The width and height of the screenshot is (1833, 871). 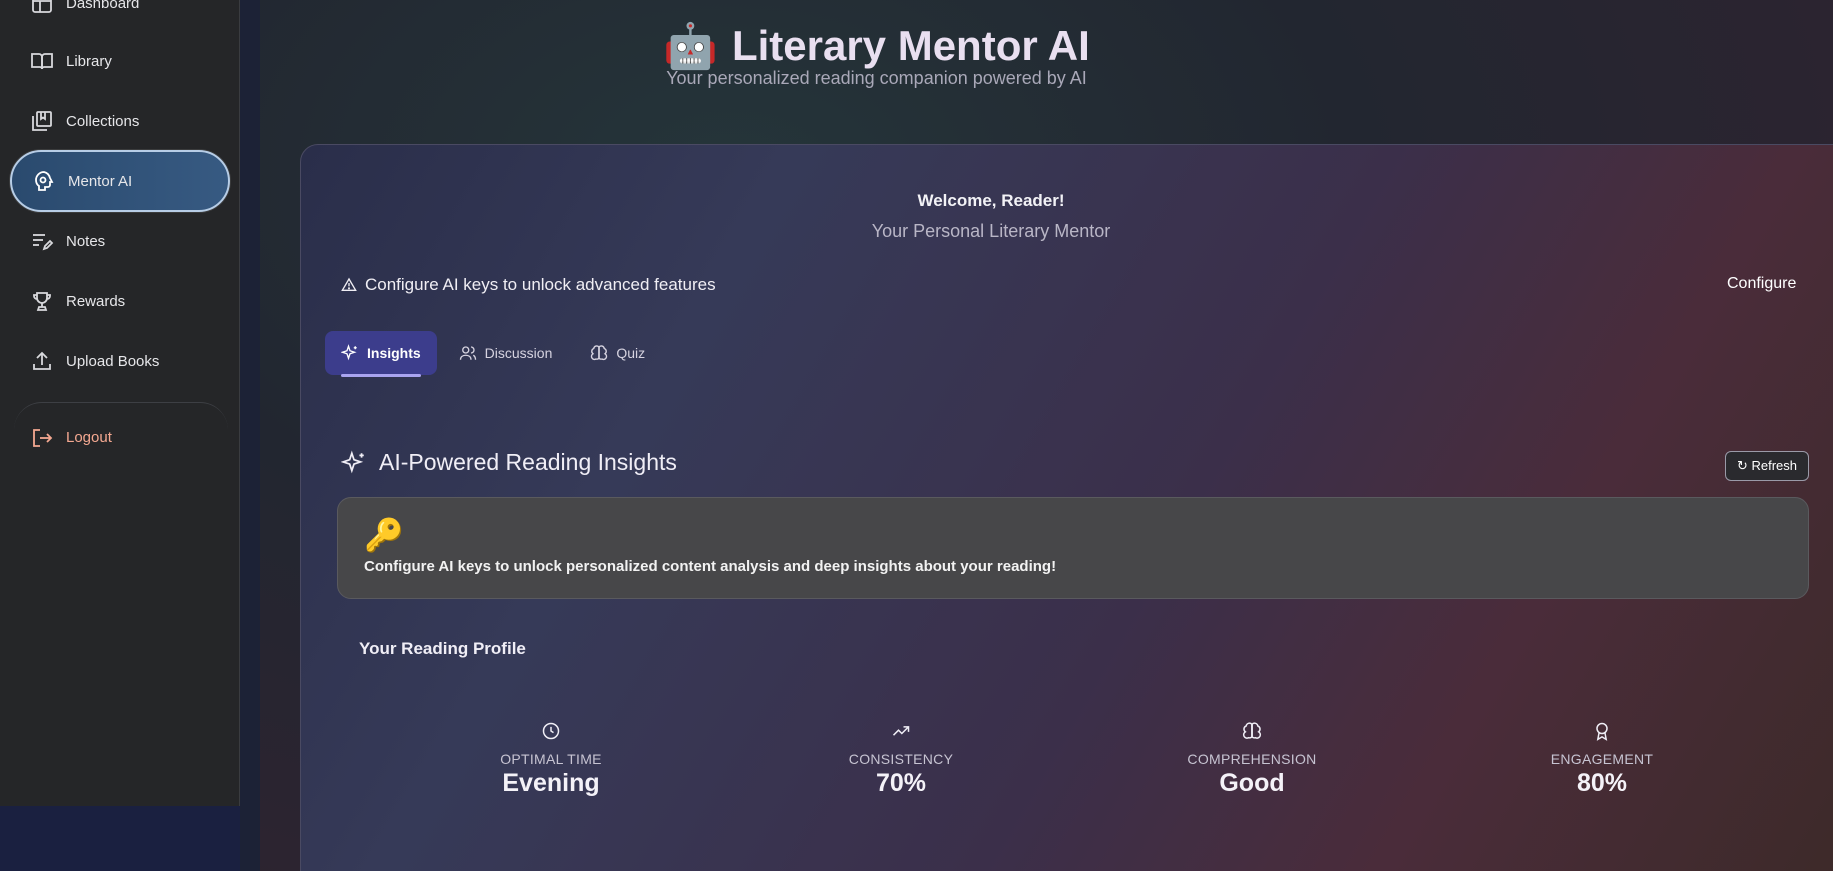 What do you see at coordinates (103, 6) in the screenshot?
I see `sidebar-item-label: Dashboard` at bounding box center [103, 6].